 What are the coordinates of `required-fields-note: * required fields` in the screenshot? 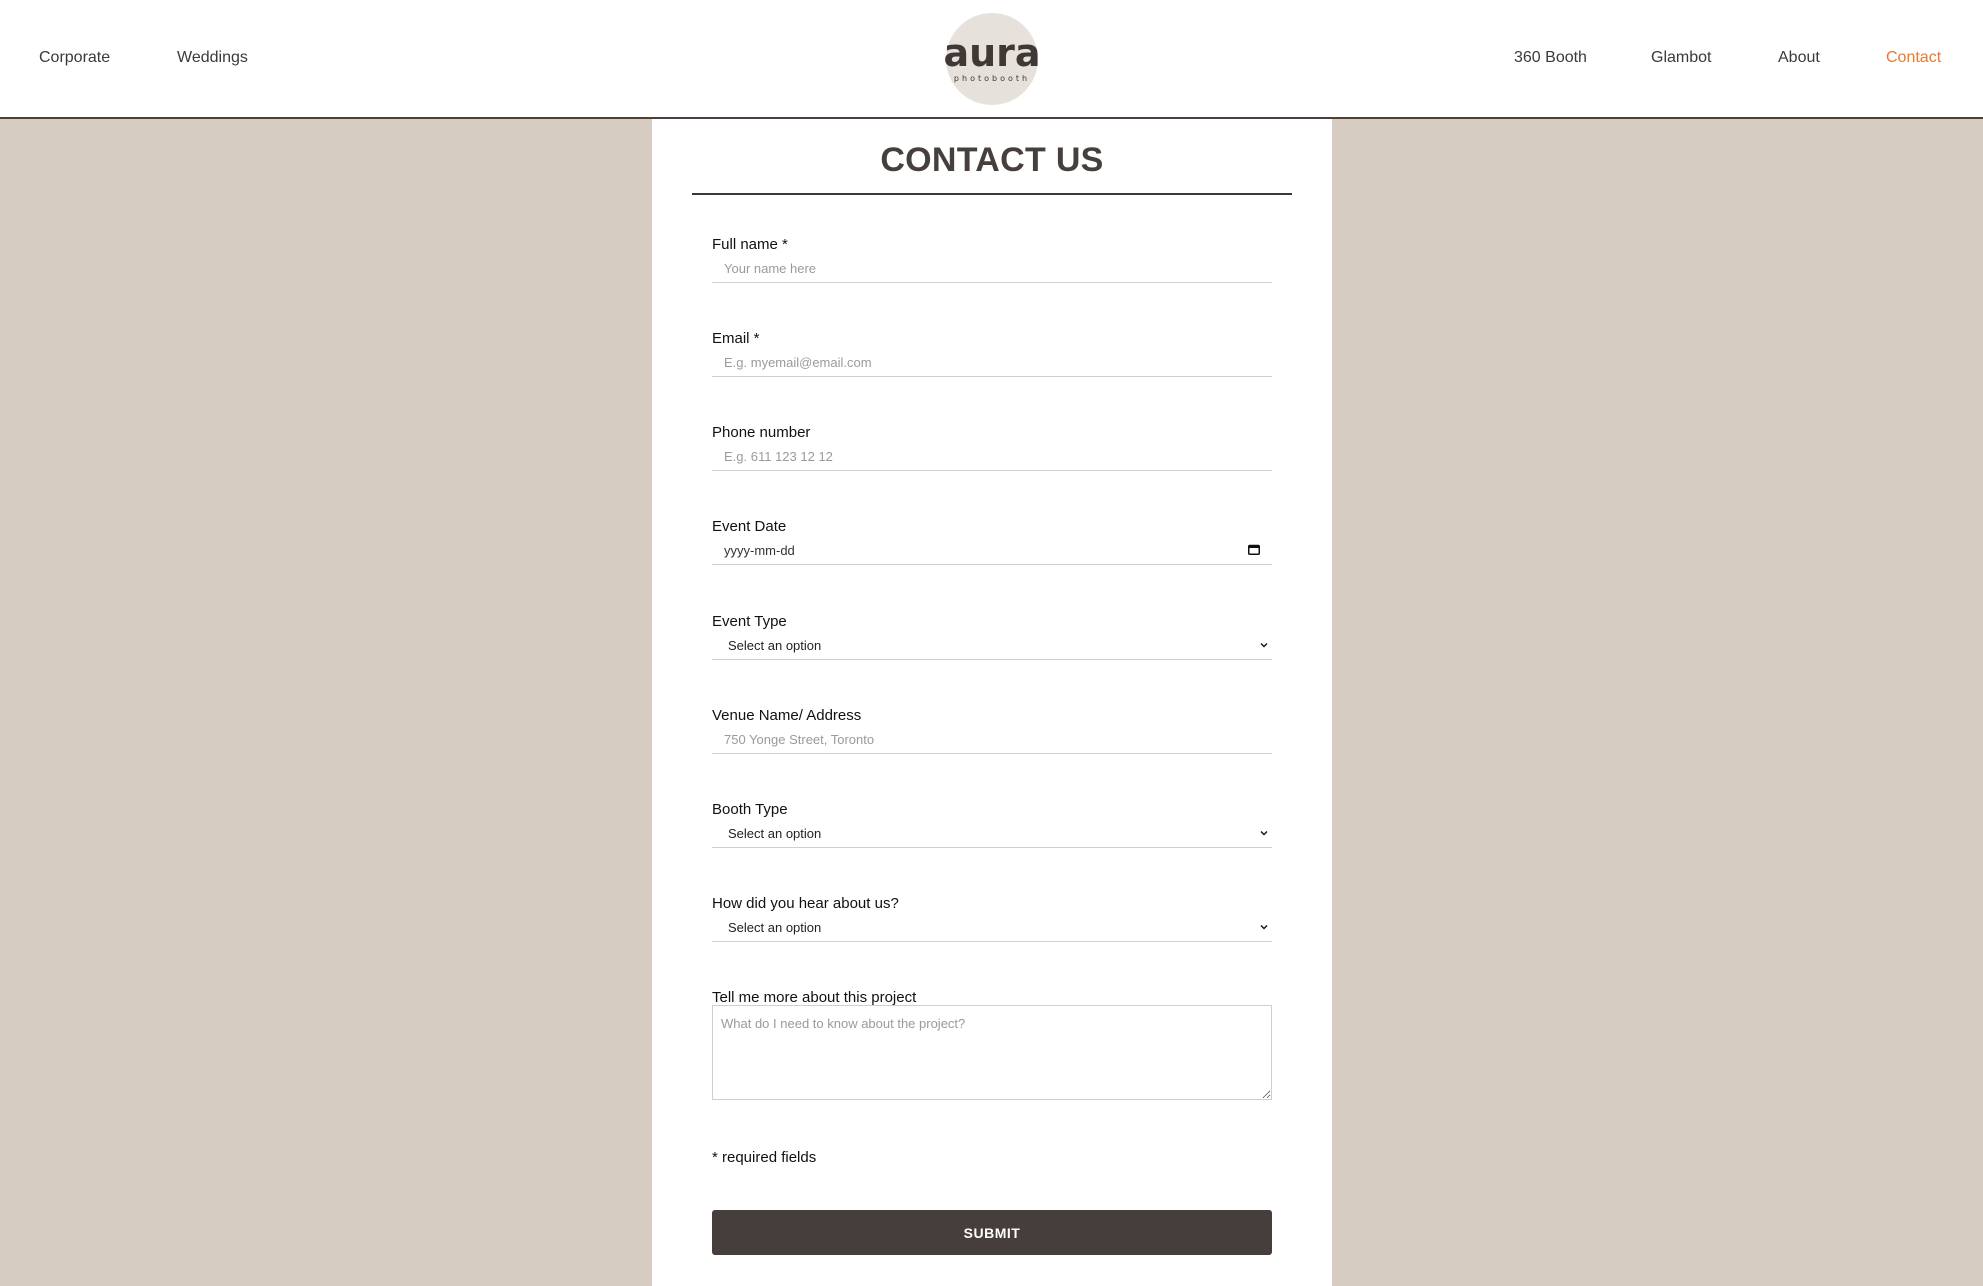 It's located at (764, 1157).